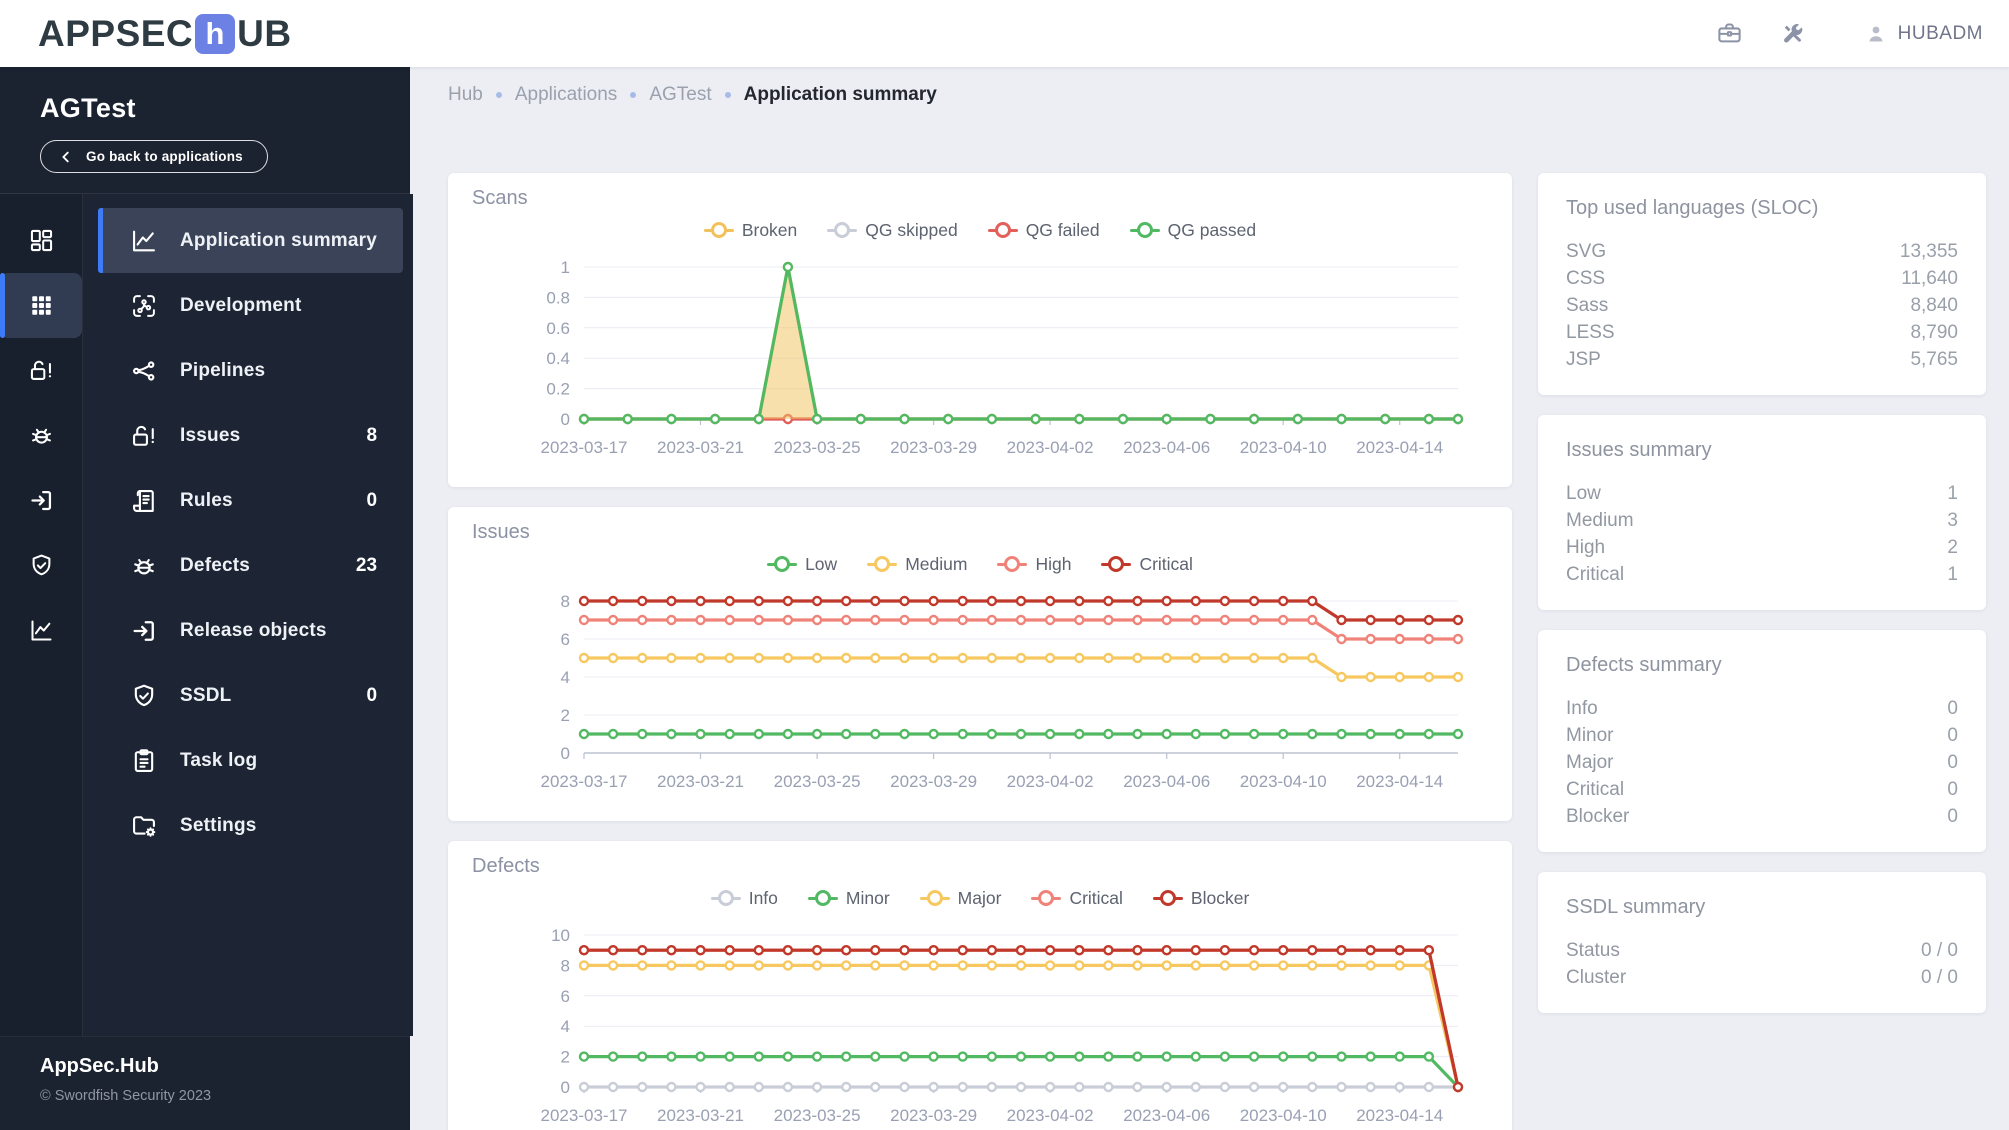  What do you see at coordinates (41, 630) in the screenshot?
I see `rail-item-chart-axis` at bounding box center [41, 630].